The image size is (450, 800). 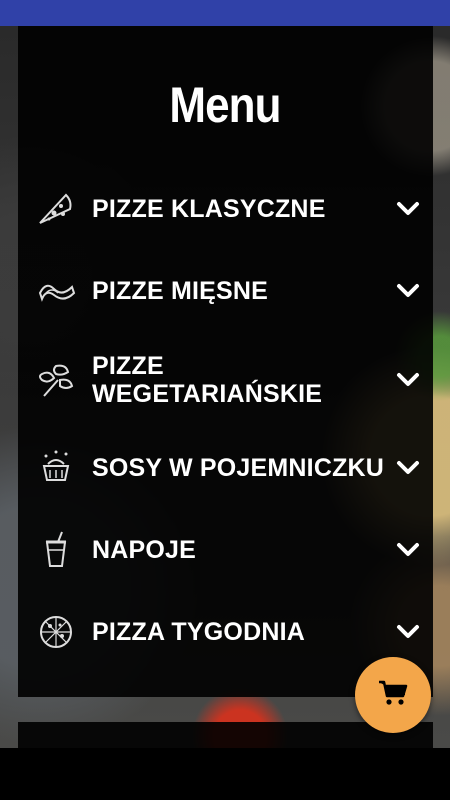 What do you see at coordinates (144, 550) in the screenshot?
I see `menu-item-label: NAPOJE` at bounding box center [144, 550].